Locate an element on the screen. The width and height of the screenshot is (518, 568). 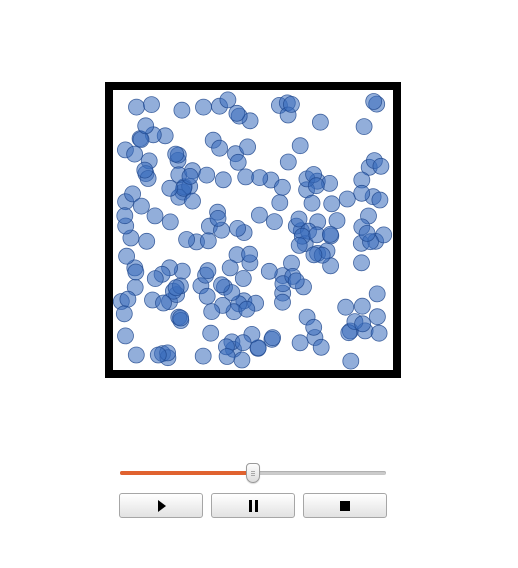
pause-button is located at coordinates (253, 505).